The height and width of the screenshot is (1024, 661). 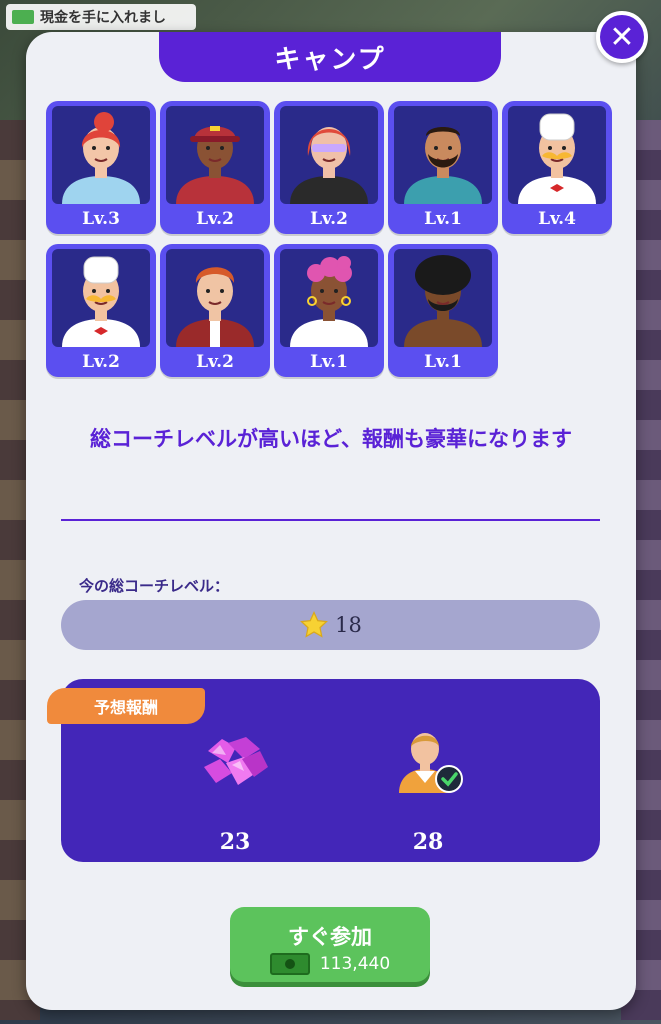 I want to click on divider, so click(x=330, y=520).